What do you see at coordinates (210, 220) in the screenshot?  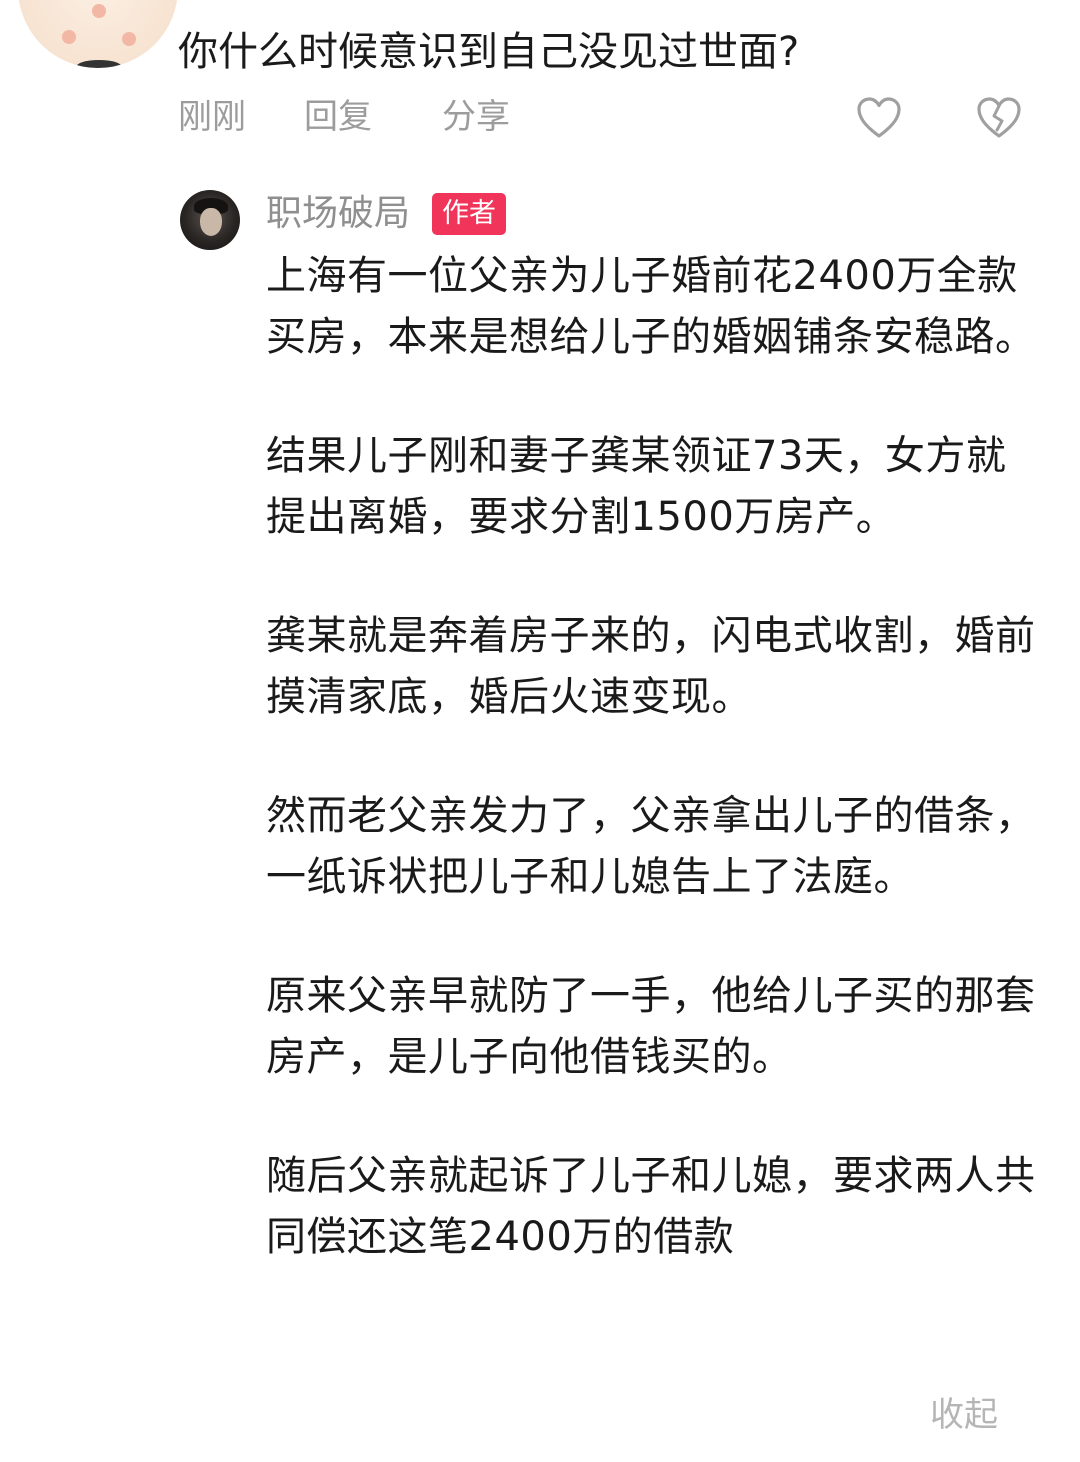 I see `author-avatar` at bounding box center [210, 220].